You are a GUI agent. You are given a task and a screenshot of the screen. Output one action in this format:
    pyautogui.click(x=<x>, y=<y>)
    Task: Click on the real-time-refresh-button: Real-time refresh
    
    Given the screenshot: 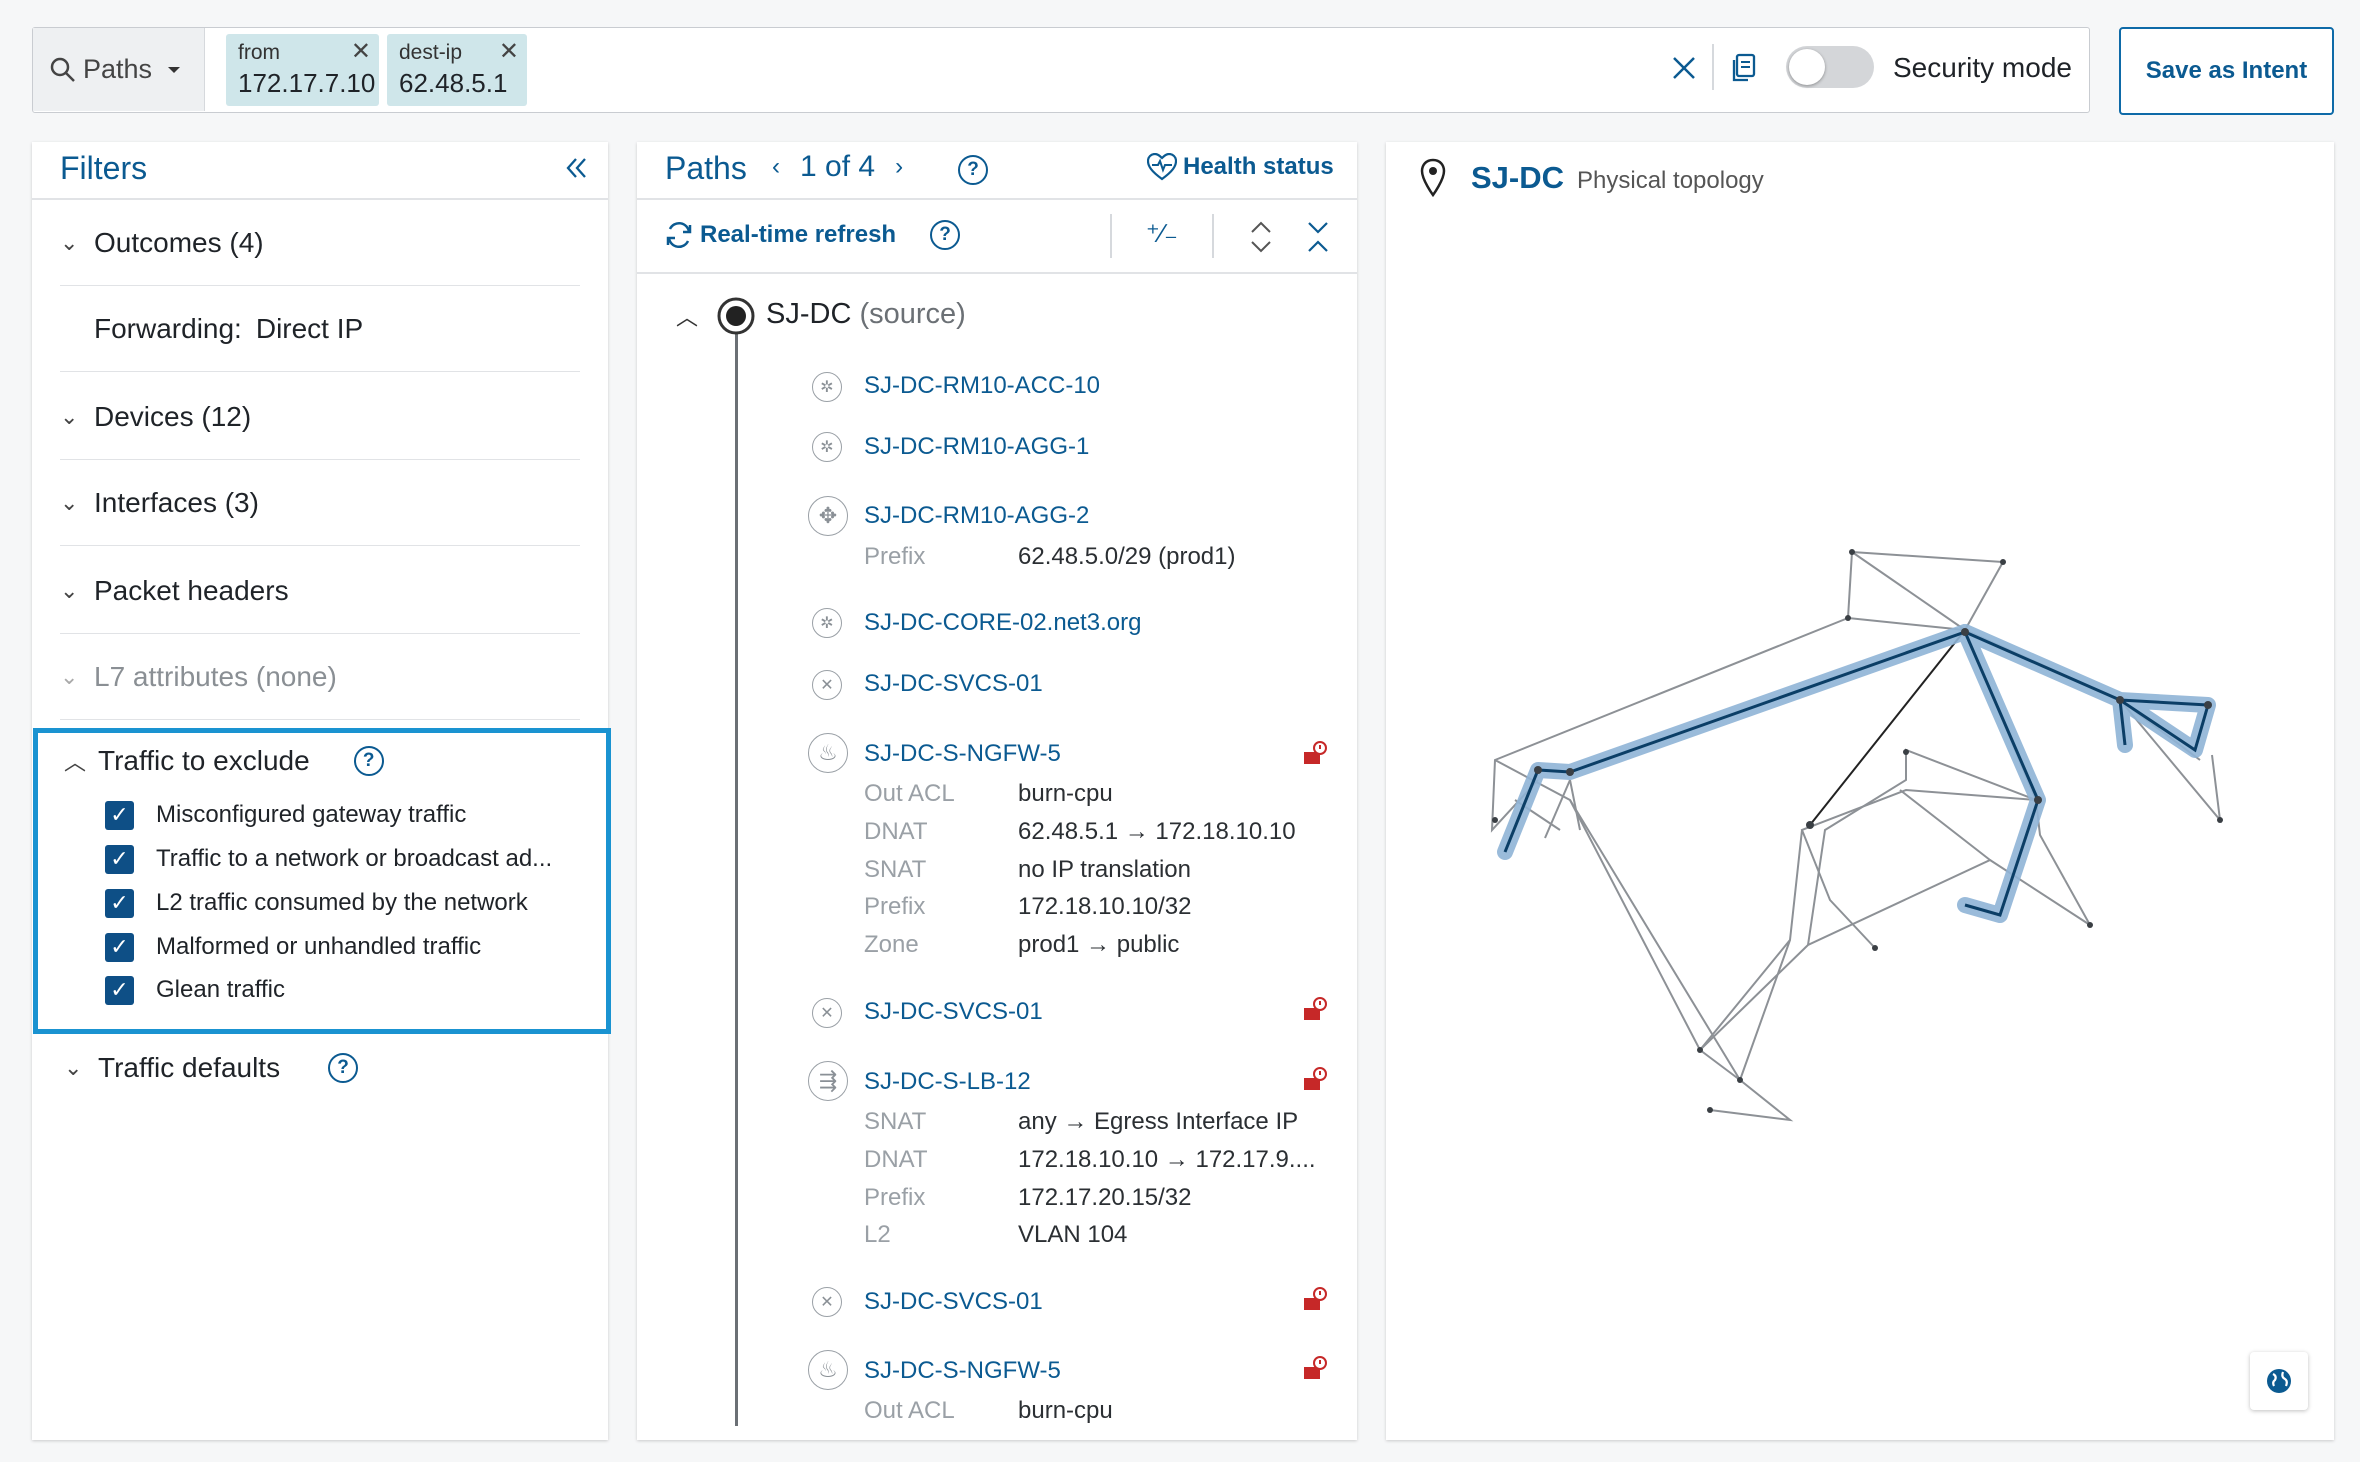 What is the action you would take?
    pyautogui.click(x=780, y=235)
    